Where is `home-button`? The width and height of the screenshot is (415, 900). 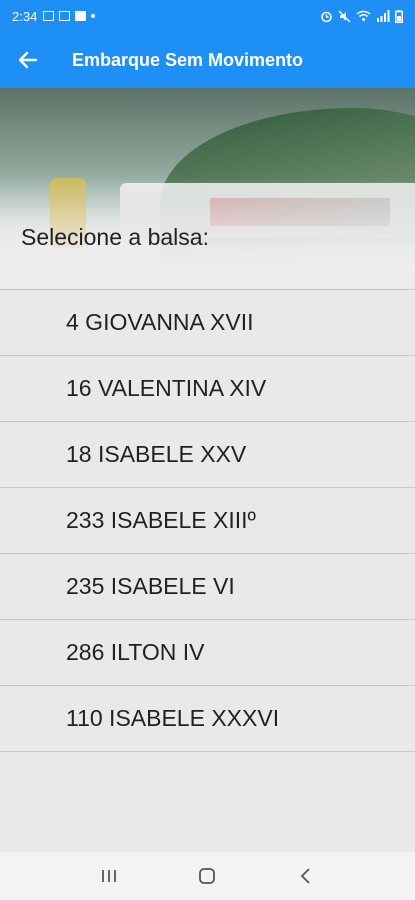 home-button is located at coordinates (207, 876).